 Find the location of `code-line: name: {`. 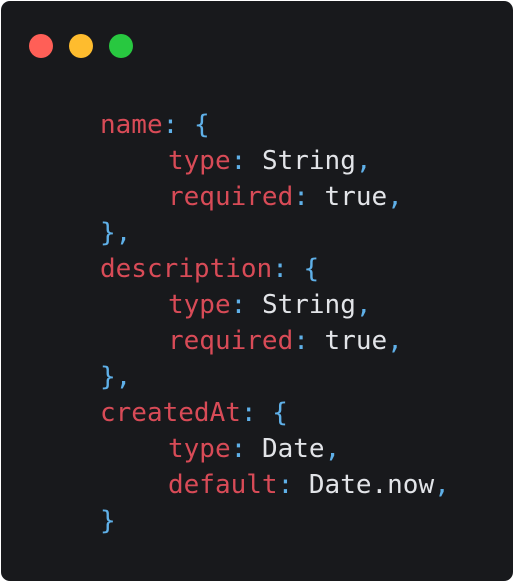

code-line: name: { is located at coordinates (275, 125).